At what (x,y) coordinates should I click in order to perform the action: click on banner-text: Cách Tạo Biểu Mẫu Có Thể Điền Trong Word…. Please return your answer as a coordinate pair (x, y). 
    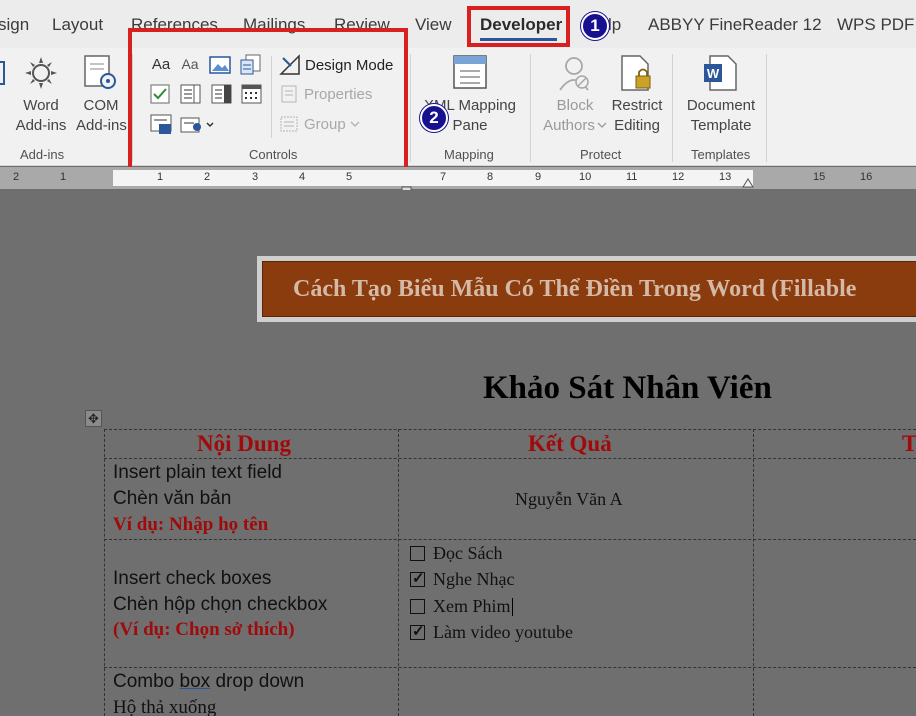
    Looking at the image, I should click on (575, 288).